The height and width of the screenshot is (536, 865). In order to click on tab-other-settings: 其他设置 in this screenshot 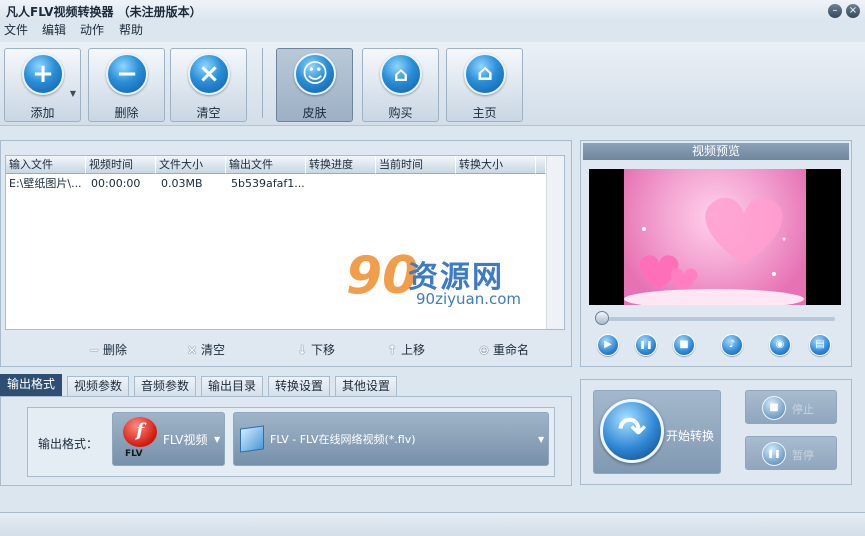, I will do `click(366, 386)`.